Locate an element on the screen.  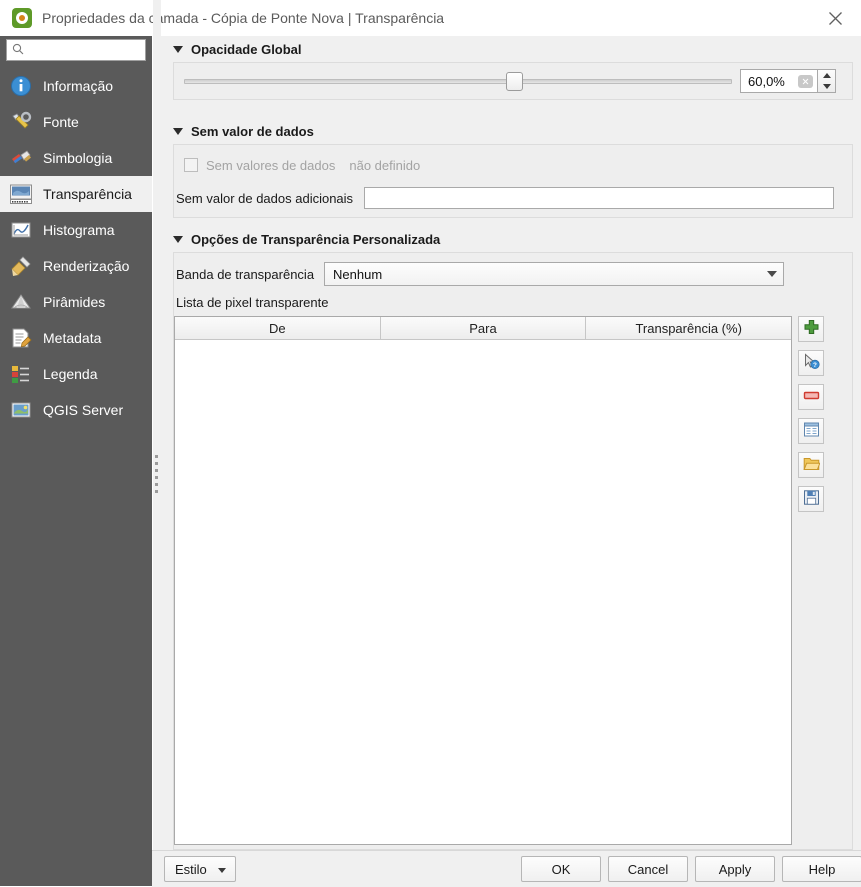
green-plus-icon is located at coordinates (811, 329).